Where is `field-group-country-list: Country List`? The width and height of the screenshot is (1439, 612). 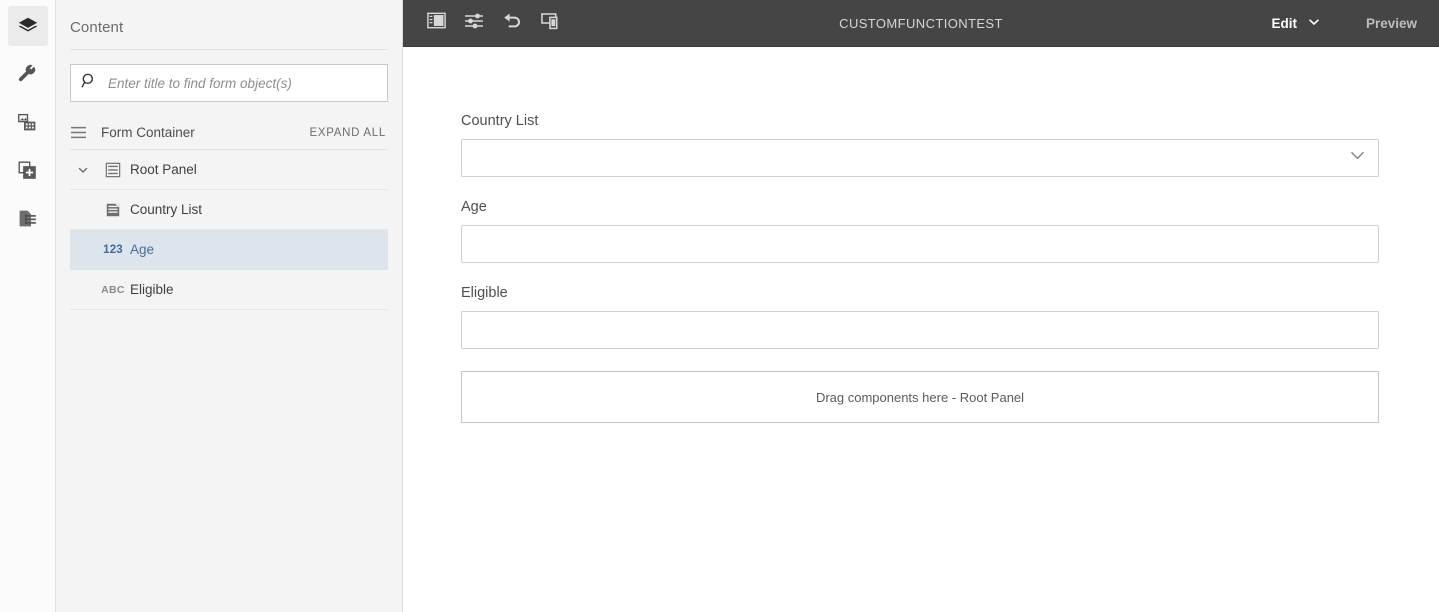 field-group-country-list: Country List is located at coordinates (920, 145).